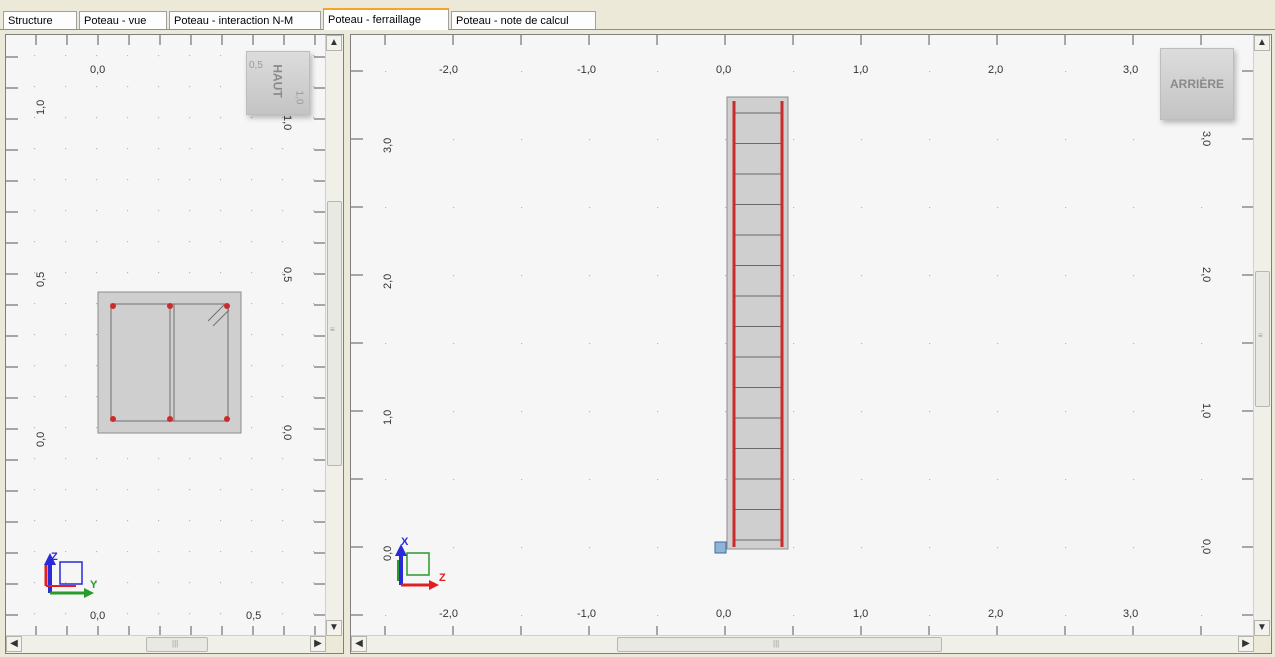 Image resolution: width=1275 pixels, height=657 pixels. Describe the element at coordinates (757, 323) in the screenshot. I see `column-elevation` at that location.